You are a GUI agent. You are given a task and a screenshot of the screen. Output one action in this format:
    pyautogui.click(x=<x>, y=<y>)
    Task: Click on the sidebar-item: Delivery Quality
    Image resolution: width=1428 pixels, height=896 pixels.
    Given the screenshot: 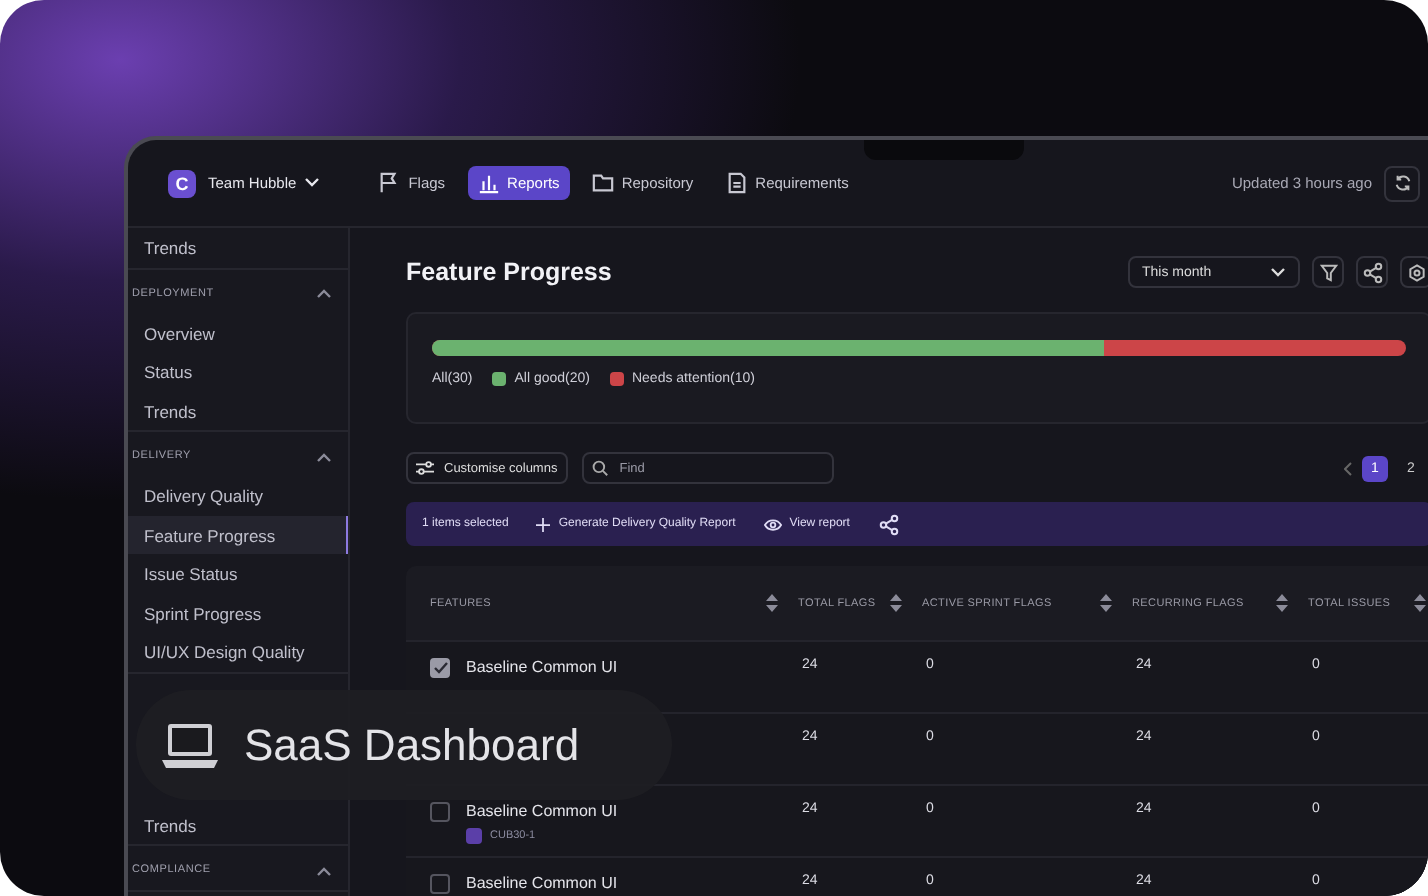 What is the action you would take?
    pyautogui.click(x=238, y=495)
    